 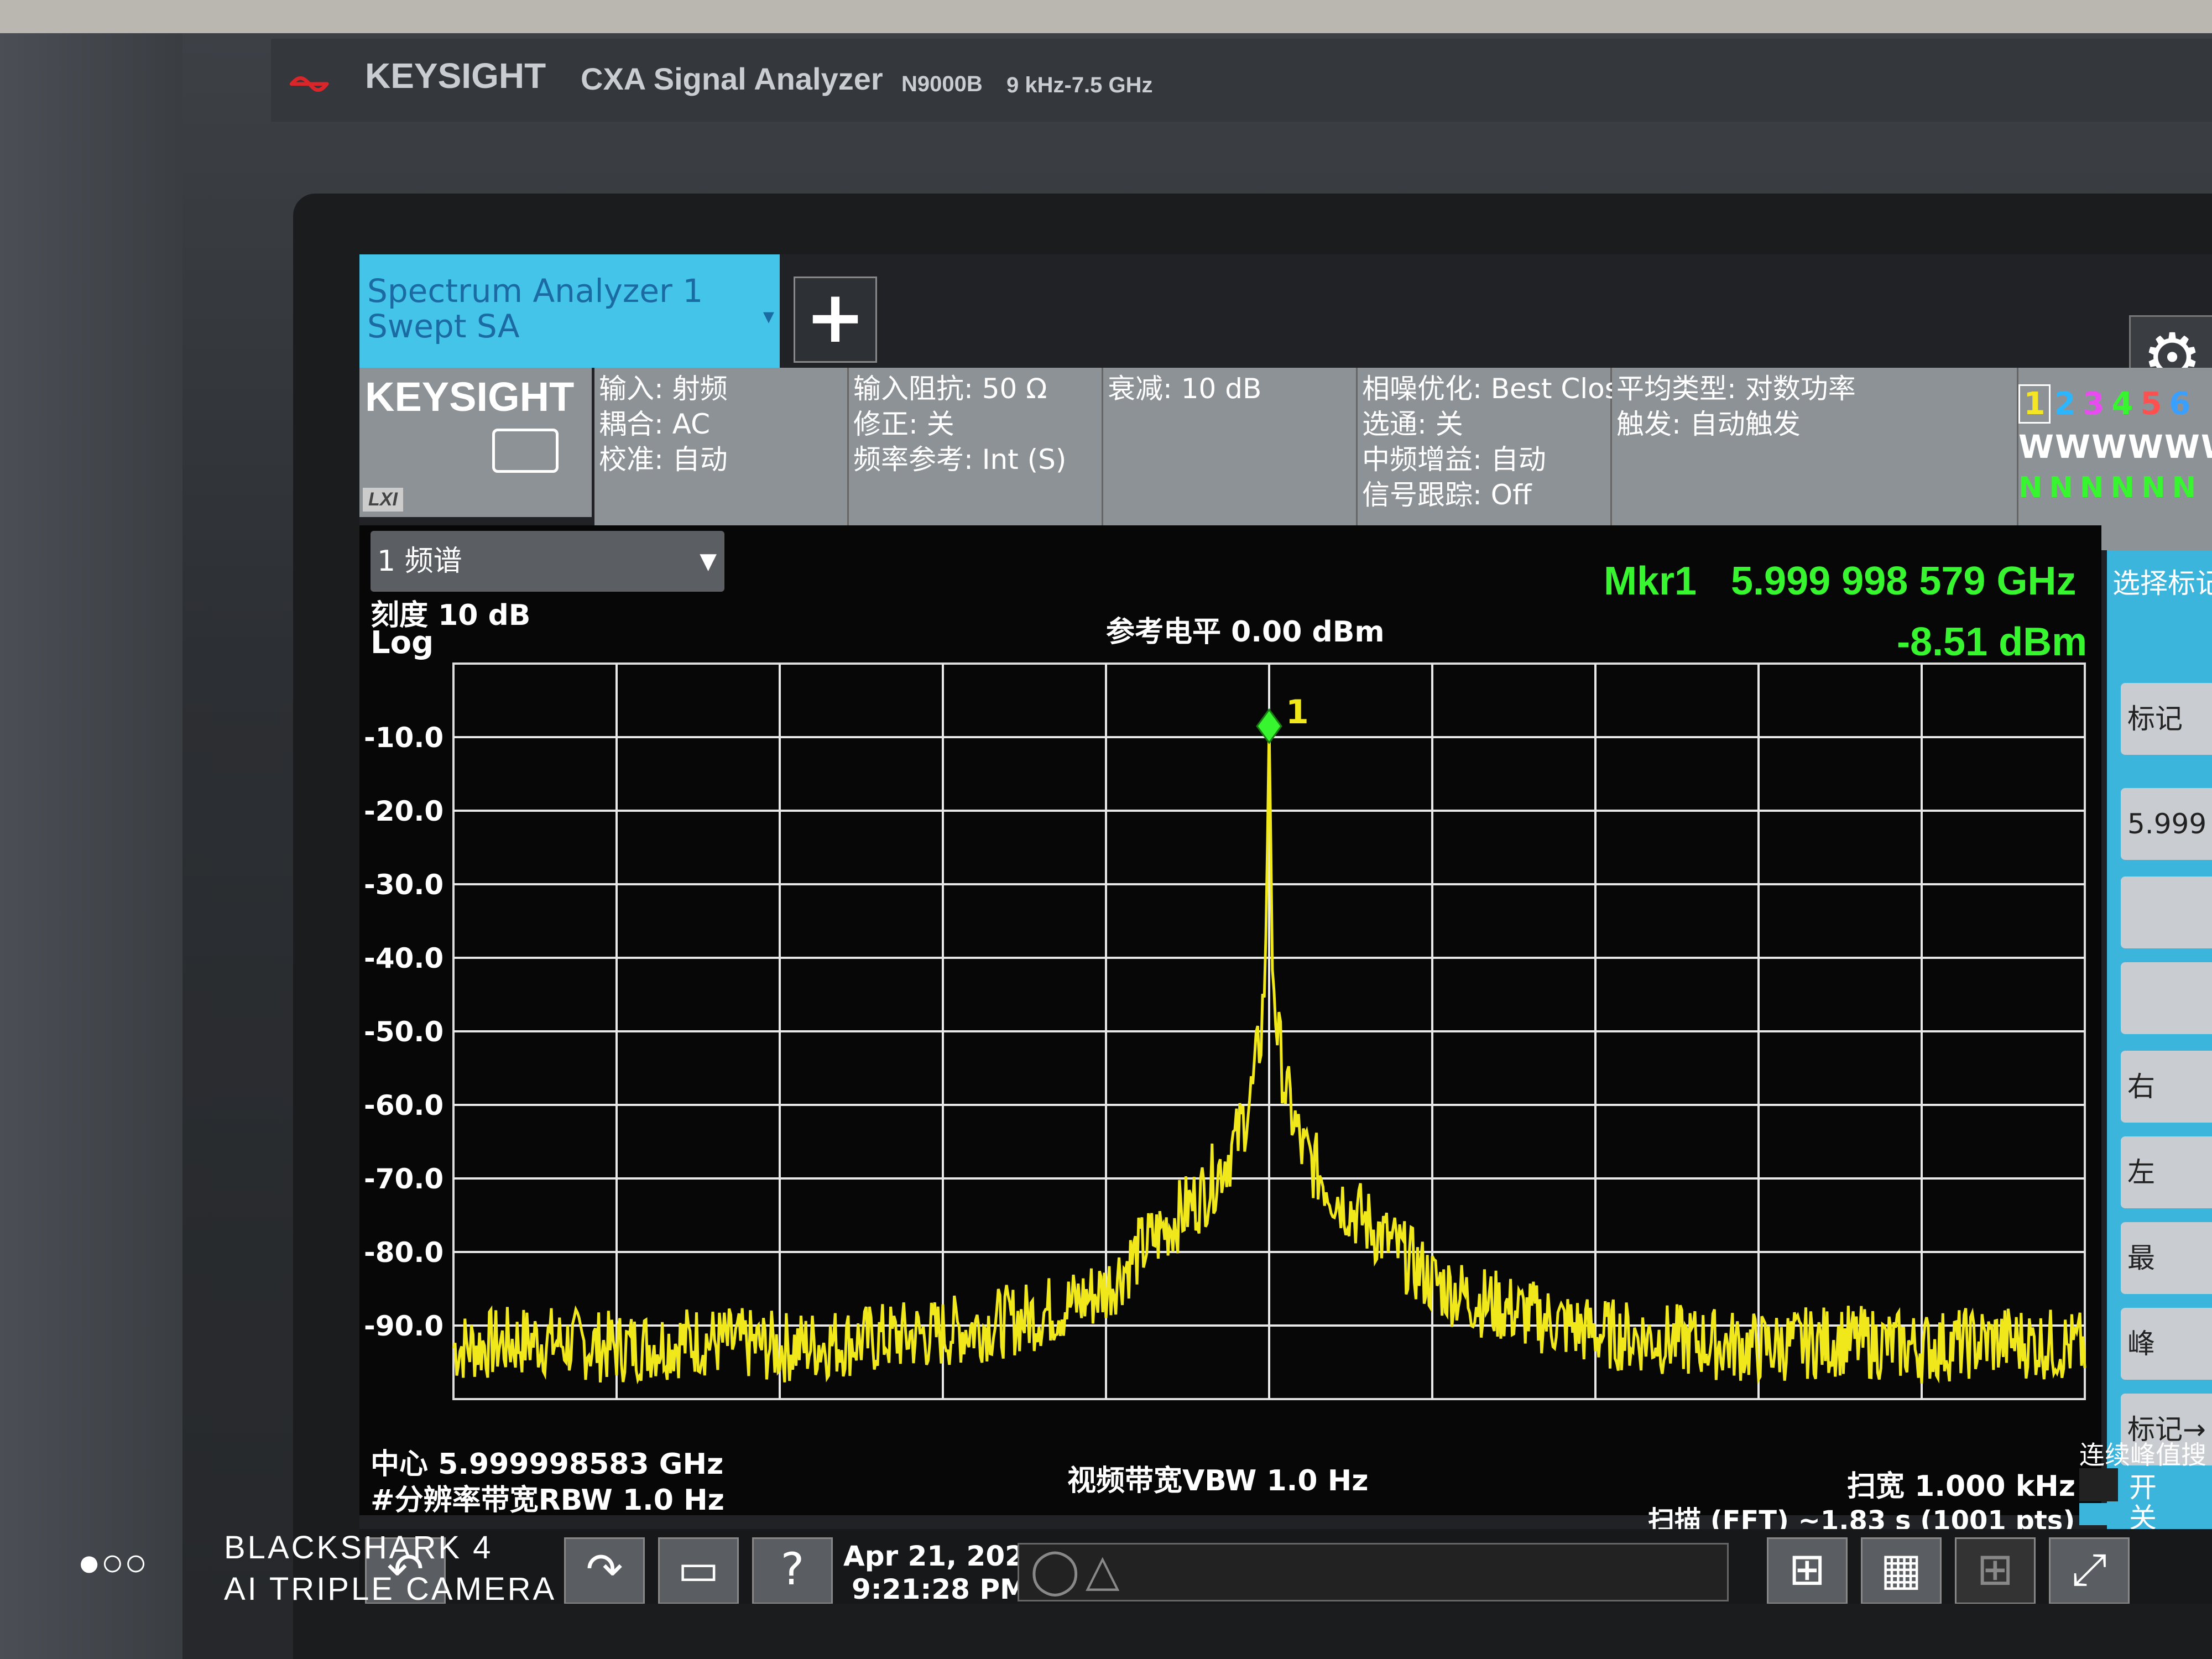 What do you see at coordinates (444, 326) in the screenshot?
I see `tab-subtitle: Swept SA` at bounding box center [444, 326].